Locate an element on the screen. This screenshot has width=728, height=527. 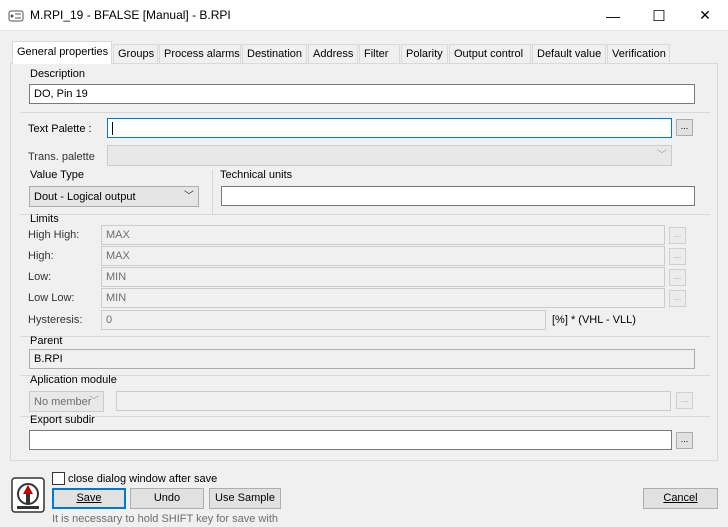
minimize-icon: — is located at coordinates (613, 15).